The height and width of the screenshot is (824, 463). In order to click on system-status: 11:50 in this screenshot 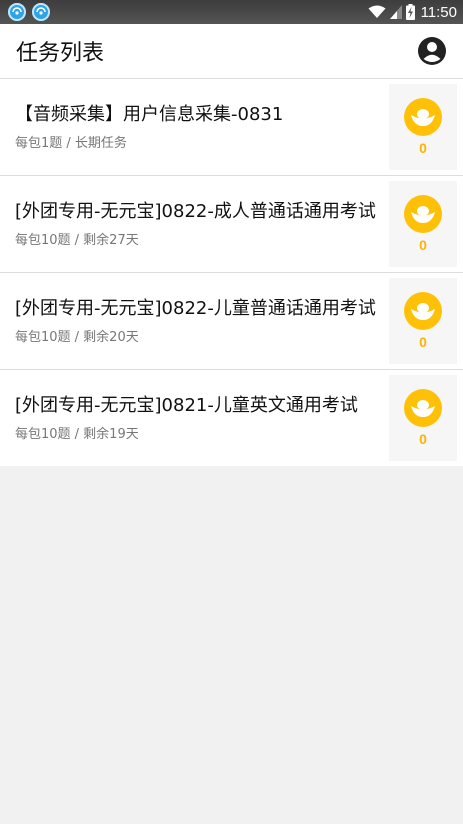, I will do `click(412, 12)`.